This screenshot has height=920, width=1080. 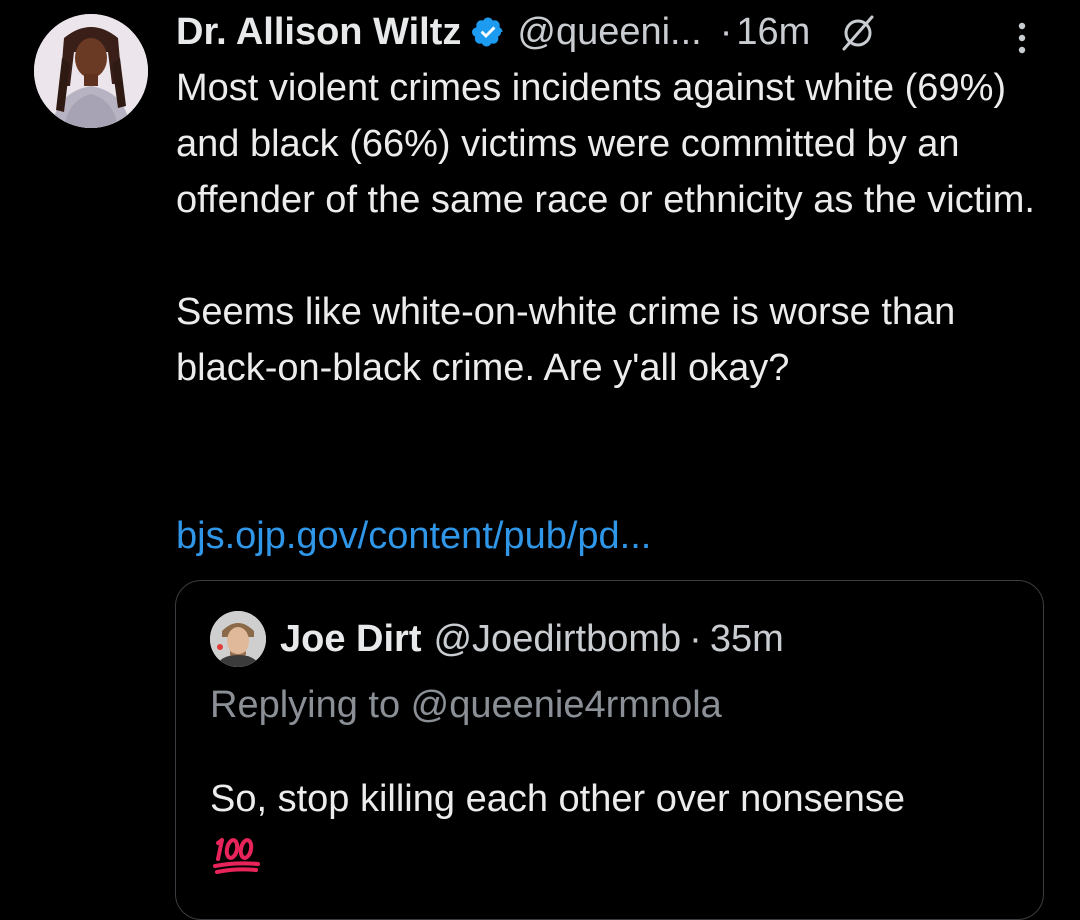 I want to click on slash-circle-icon, so click(x=858, y=32).